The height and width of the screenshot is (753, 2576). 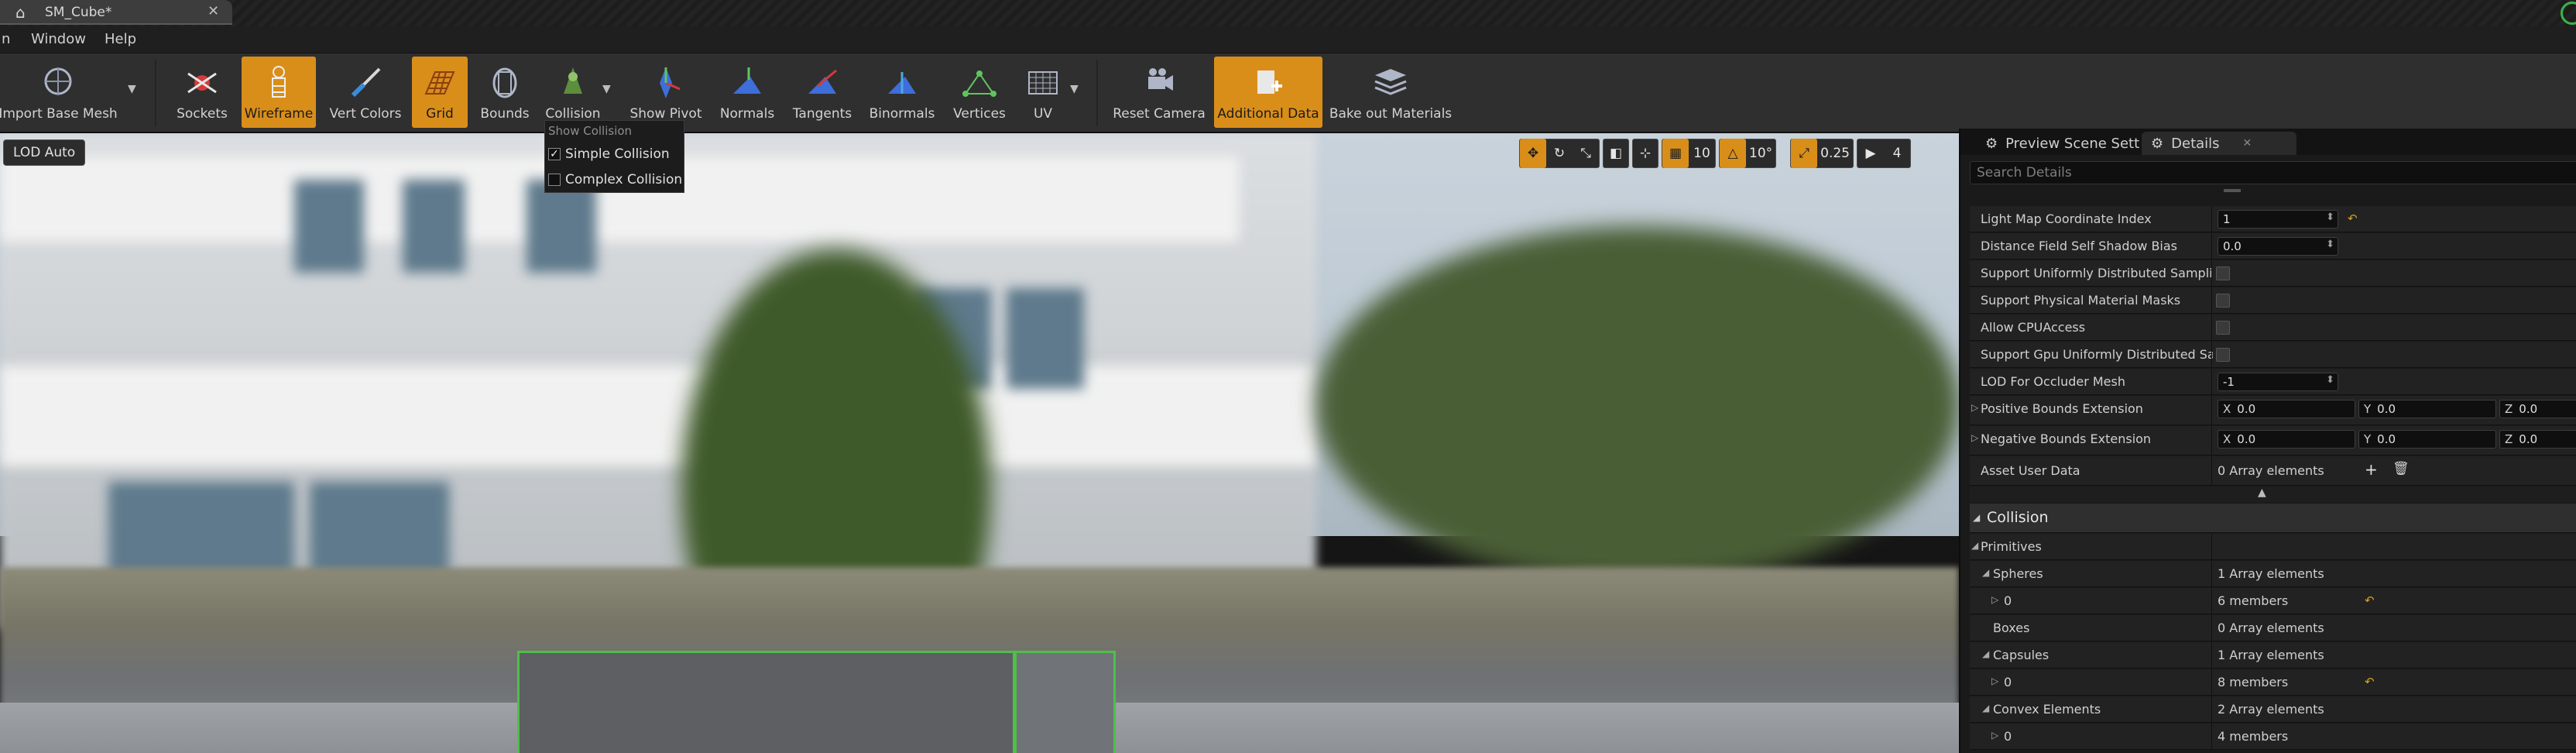 What do you see at coordinates (1043, 92) in the screenshot?
I see `uv-button: UV` at bounding box center [1043, 92].